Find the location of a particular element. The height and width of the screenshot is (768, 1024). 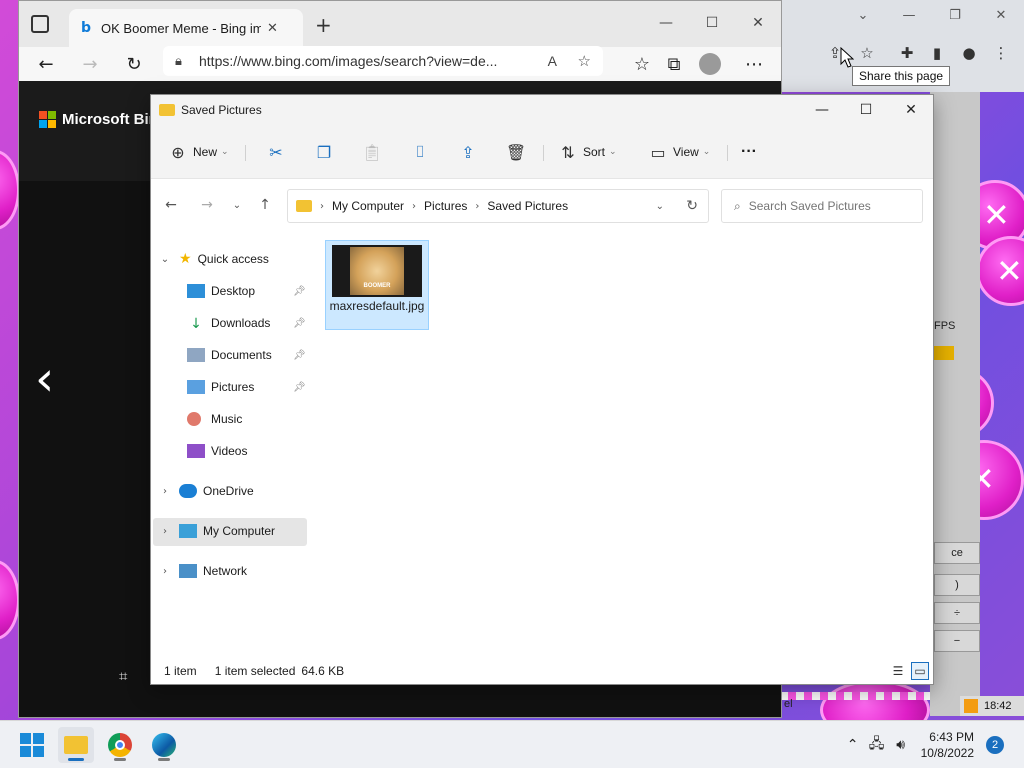

bookmark-star-icon: ☆ is located at coordinates (867, 53).